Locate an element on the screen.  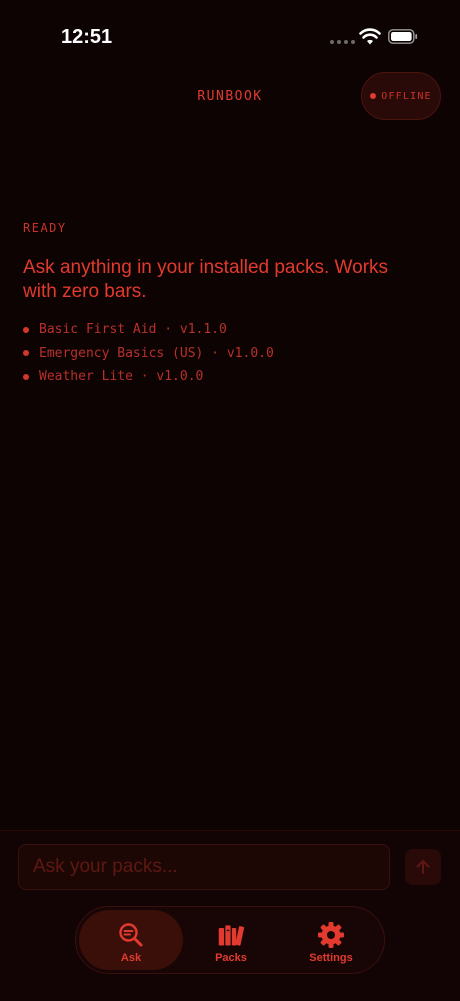
tab-settings: Settings is located at coordinates (331, 940).